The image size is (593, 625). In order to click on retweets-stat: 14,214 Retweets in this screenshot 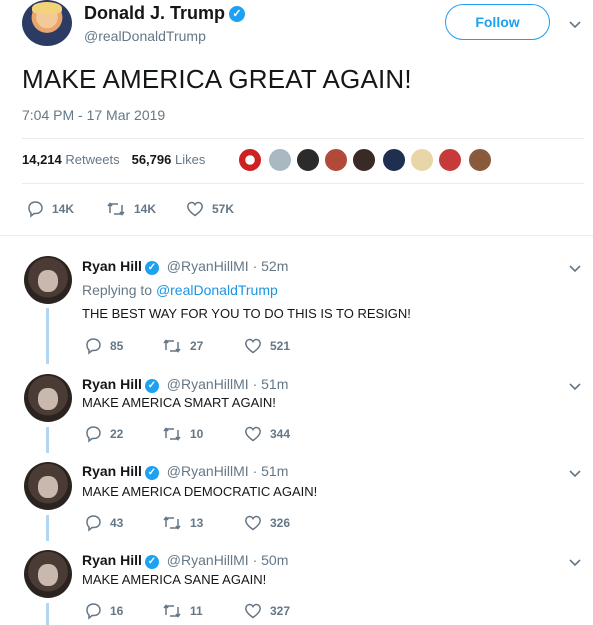, I will do `click(71, 159)`.